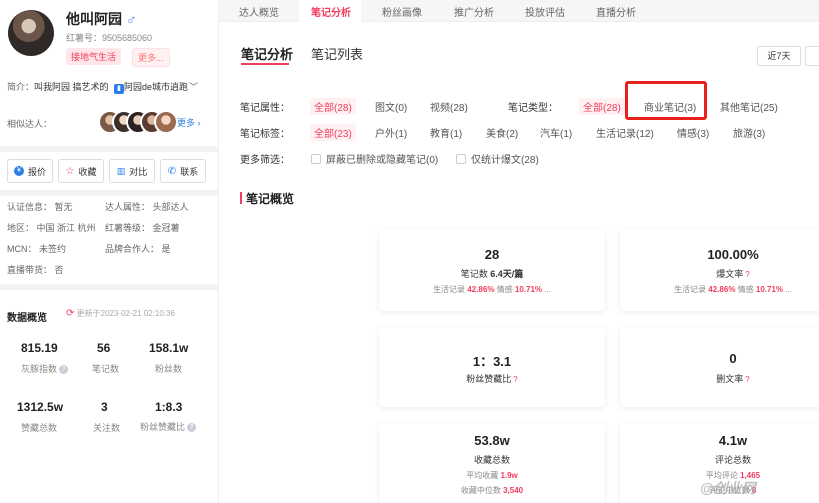 Image resolution: width=819 pixels, height=503 pixels. Describe the element at coordinates (35, 270) in the screenshot. I see `live-commerce: 直播带货： 否` at that location.